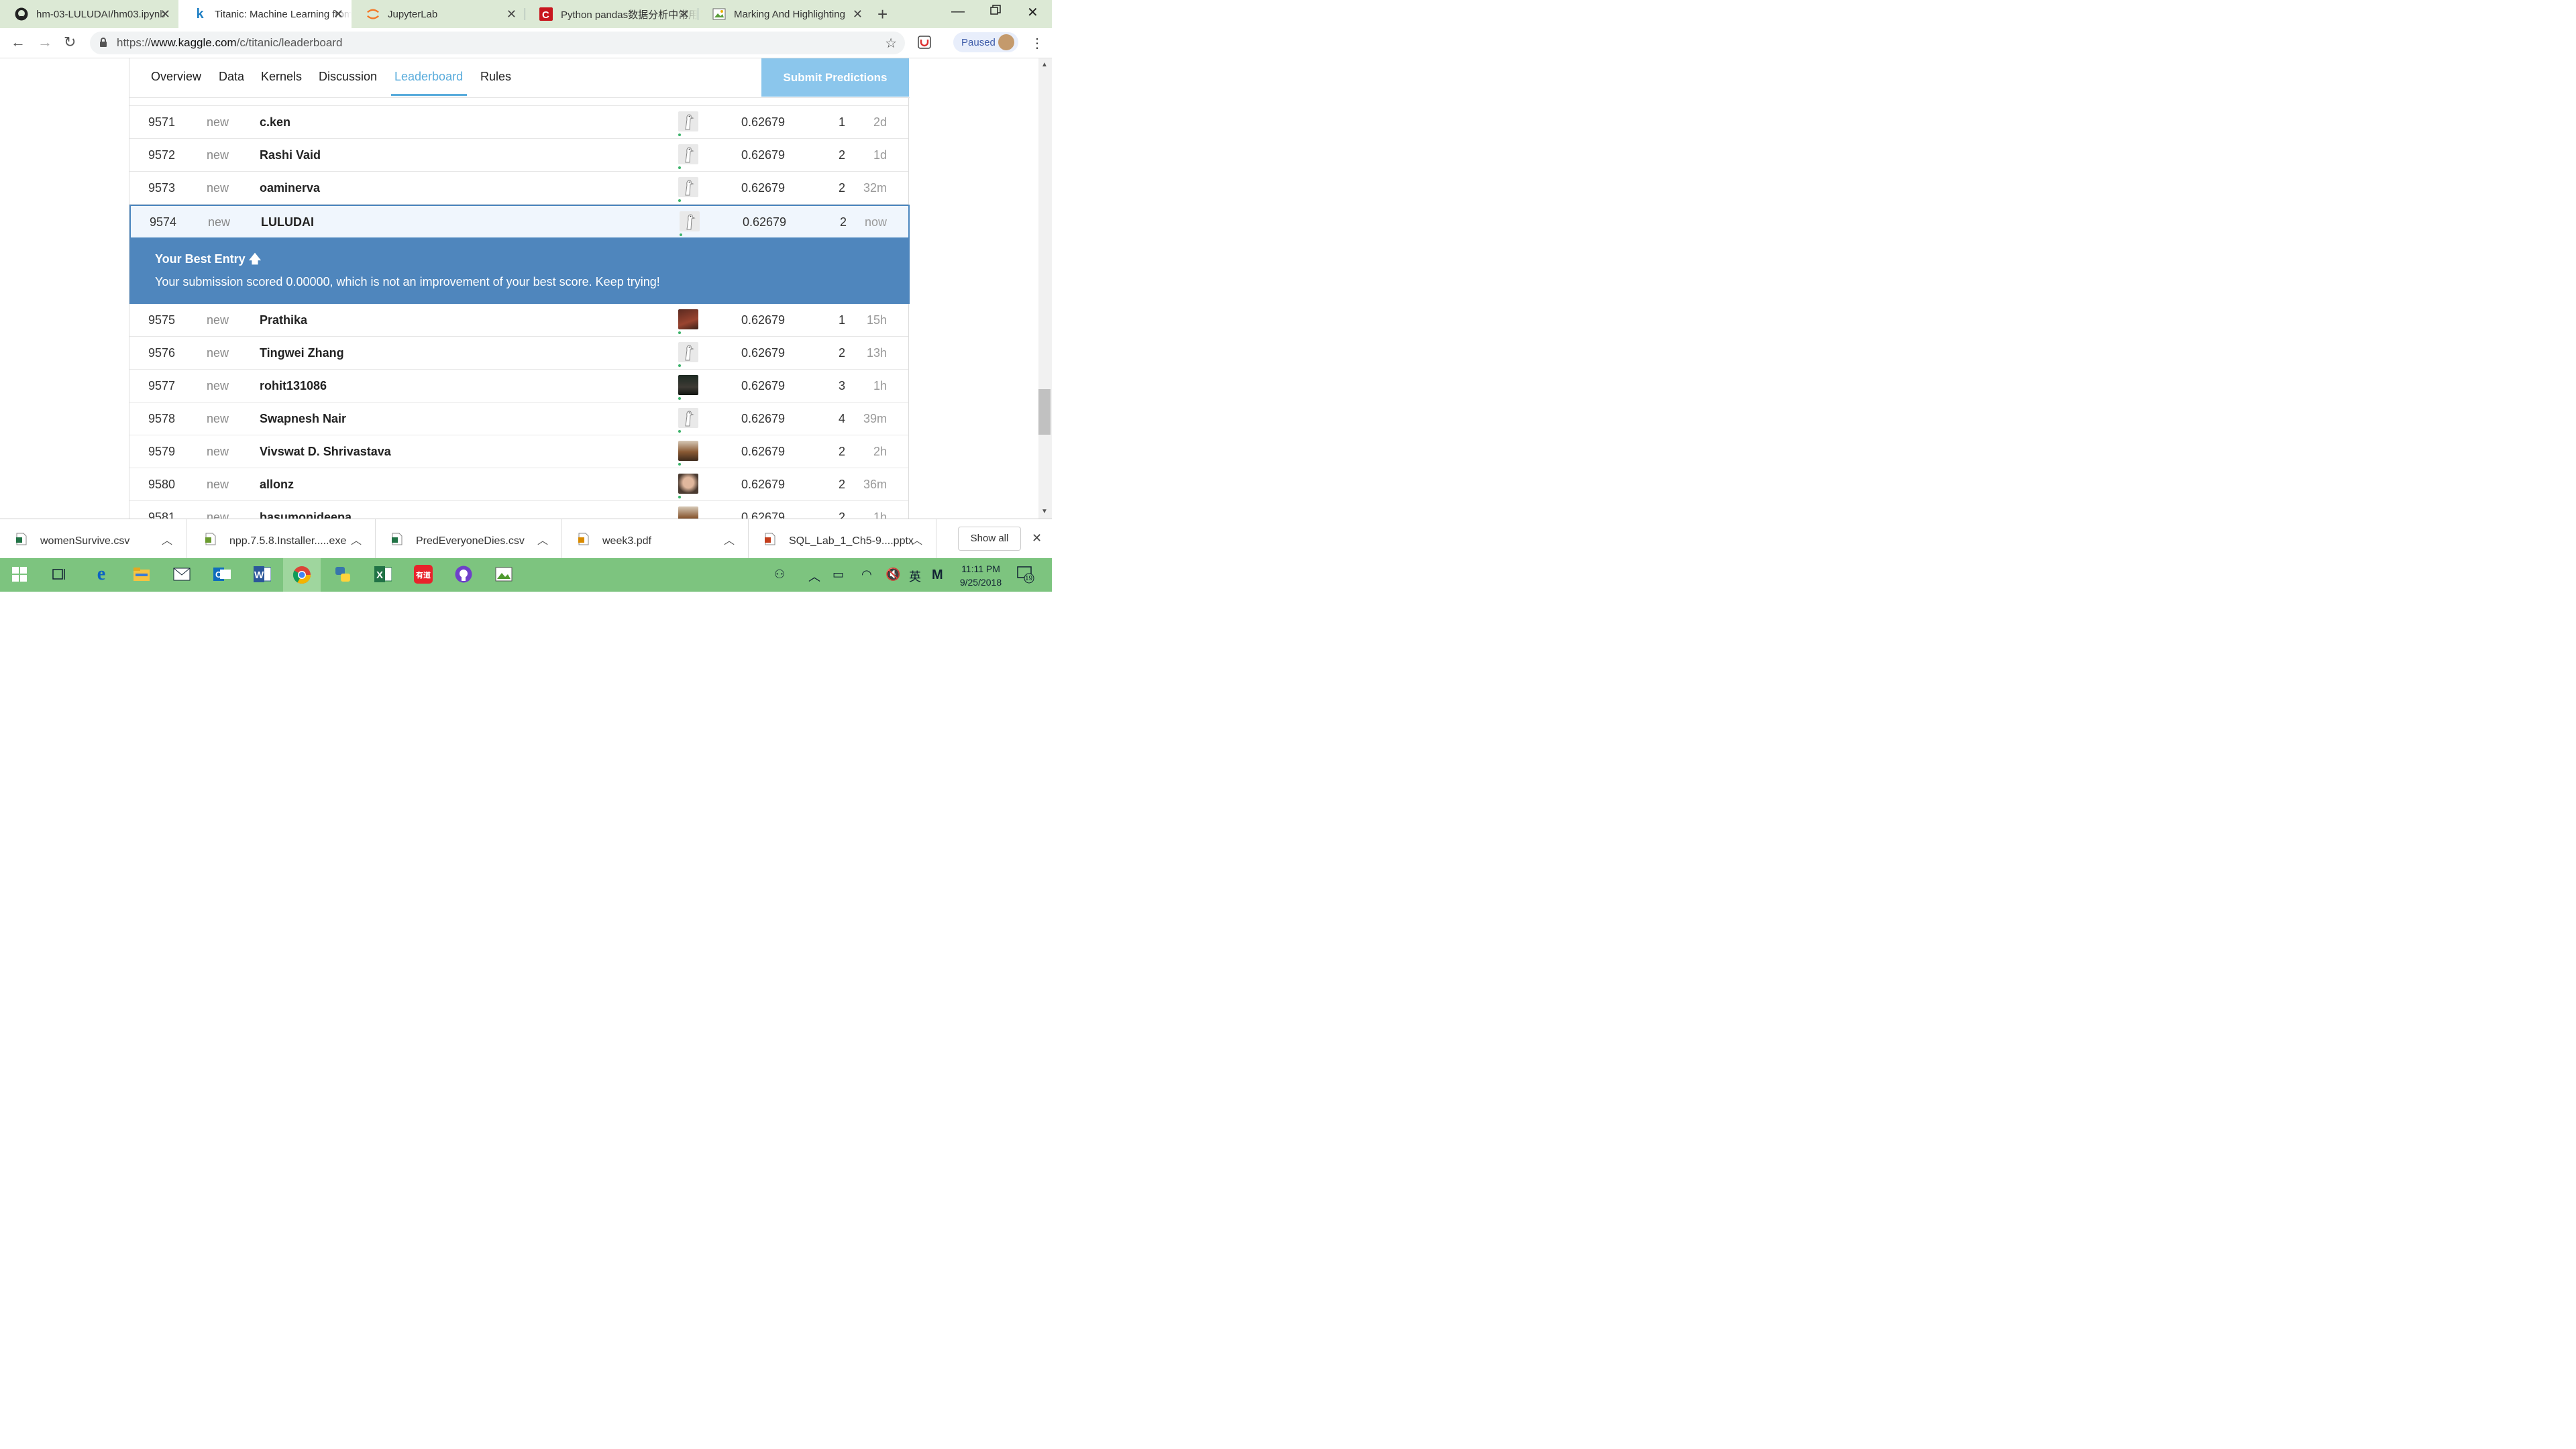 Image resolution: width=2576 pixels, height=1449 pixels. What do you see at coordinates (866, 575) in the screenshot?
I see `wifi-icon: ◠` at bounding box center [866, 575].